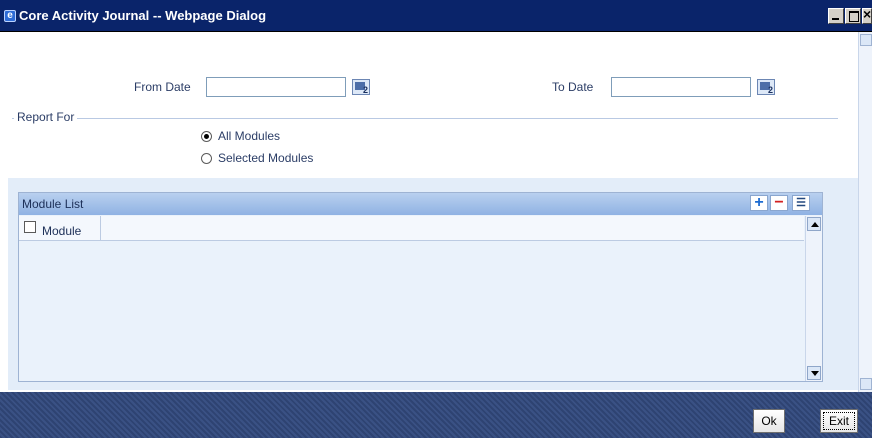  I want to click on scroll-down-button, so click(866, 384).